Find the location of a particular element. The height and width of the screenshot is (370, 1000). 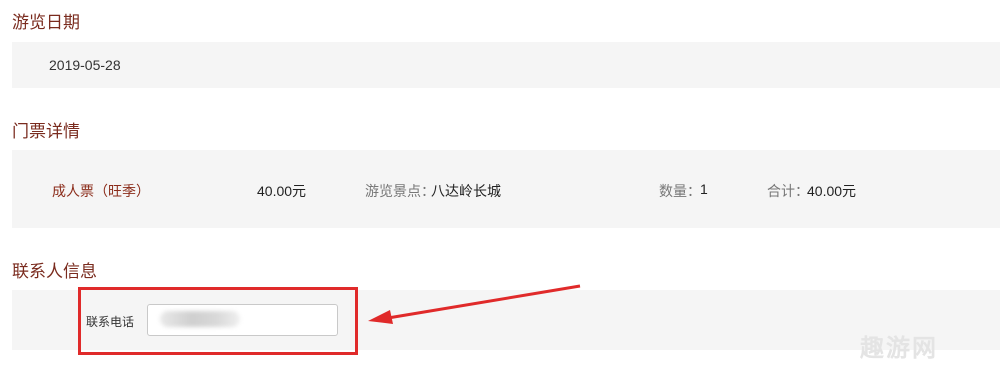

visit-date-value: 2019-05-28 is located at coordinates (85, 65).